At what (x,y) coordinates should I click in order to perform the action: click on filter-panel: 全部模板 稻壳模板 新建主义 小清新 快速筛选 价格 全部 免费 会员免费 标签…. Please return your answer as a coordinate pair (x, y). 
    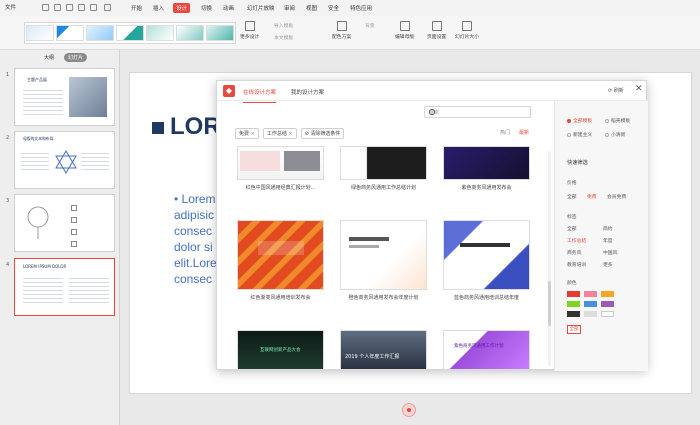
    Looking at the image, I should click on (601, 236).